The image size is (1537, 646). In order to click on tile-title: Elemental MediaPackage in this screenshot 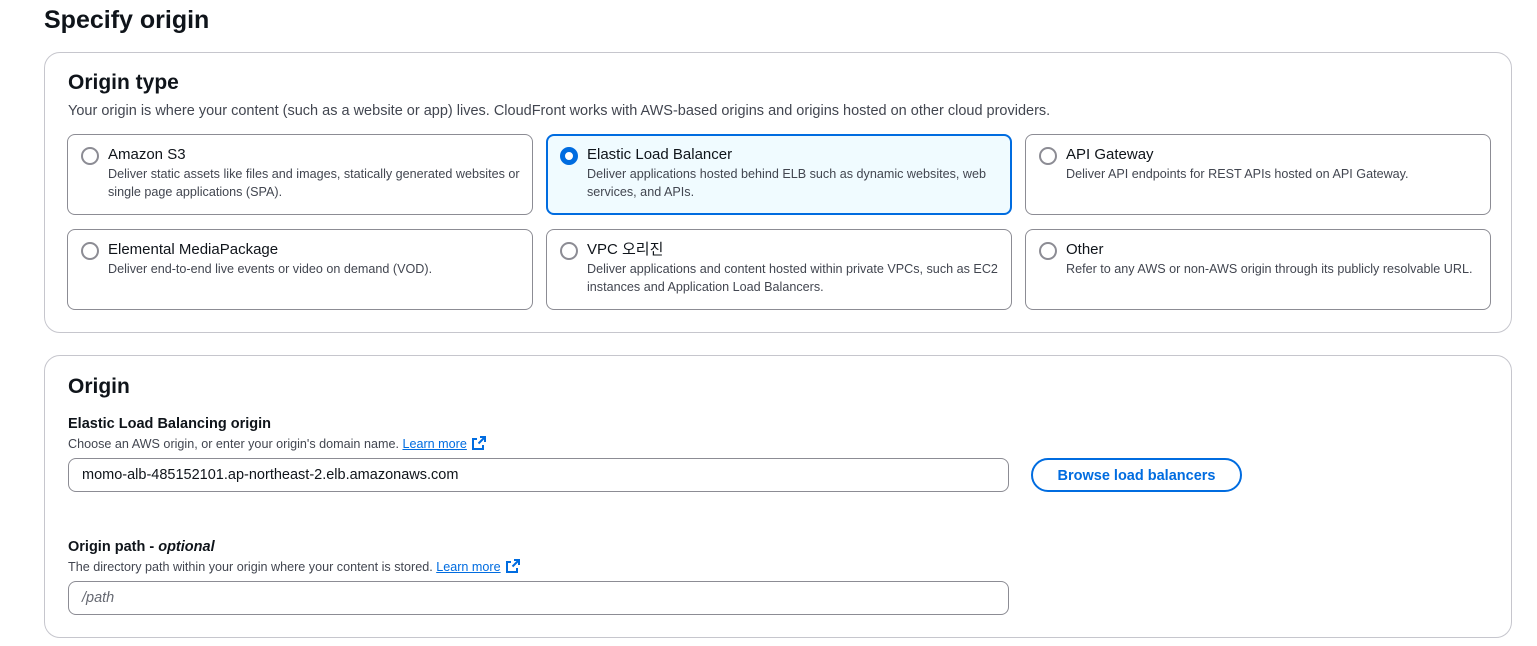, I will do `click(193, 249)`.